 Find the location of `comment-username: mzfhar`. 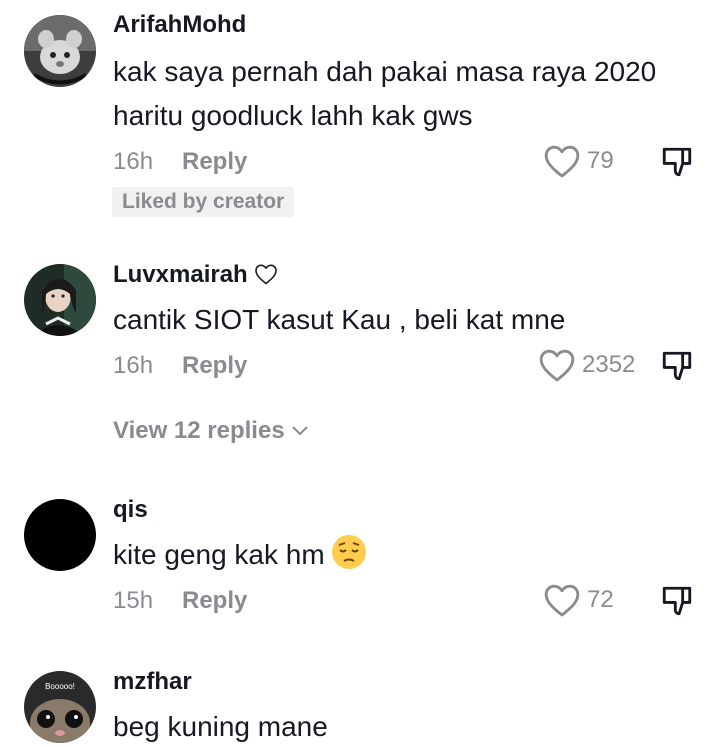

comment-username: mzfhar is located at coordinates (152, 682).